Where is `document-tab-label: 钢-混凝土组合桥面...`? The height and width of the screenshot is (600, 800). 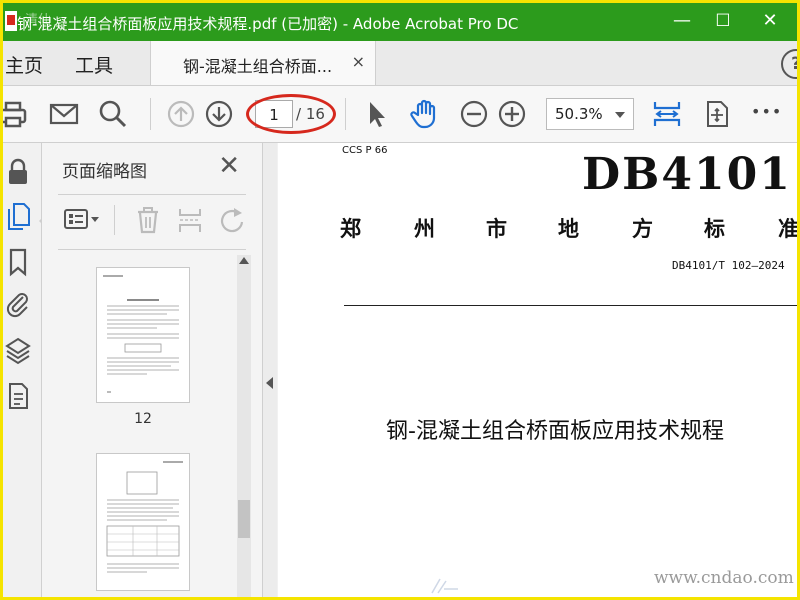
document-tab-label: 钢-混凝土组合桥面... is located at coordinates (258, 66).